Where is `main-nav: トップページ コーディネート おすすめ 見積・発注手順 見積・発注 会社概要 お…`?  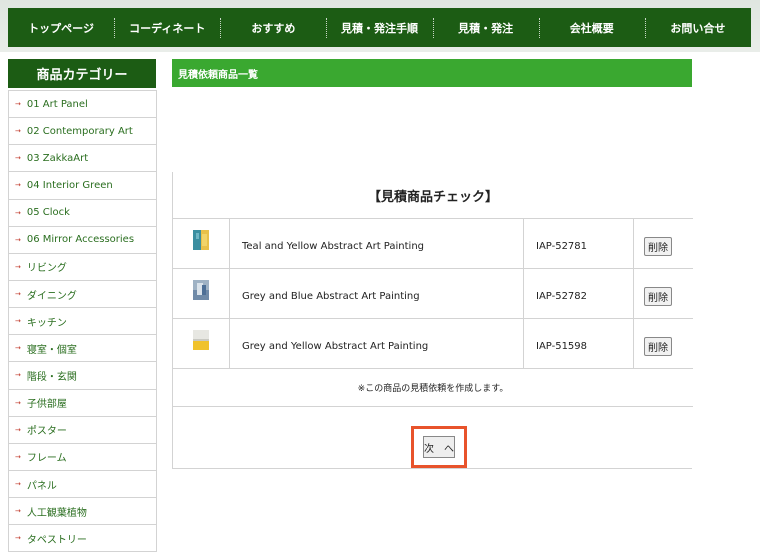
main-nav: トップページ コーディネート おすすめ 見積・発注手順 見積・発注 会社概要 お… is located at coordinates (379, 27).